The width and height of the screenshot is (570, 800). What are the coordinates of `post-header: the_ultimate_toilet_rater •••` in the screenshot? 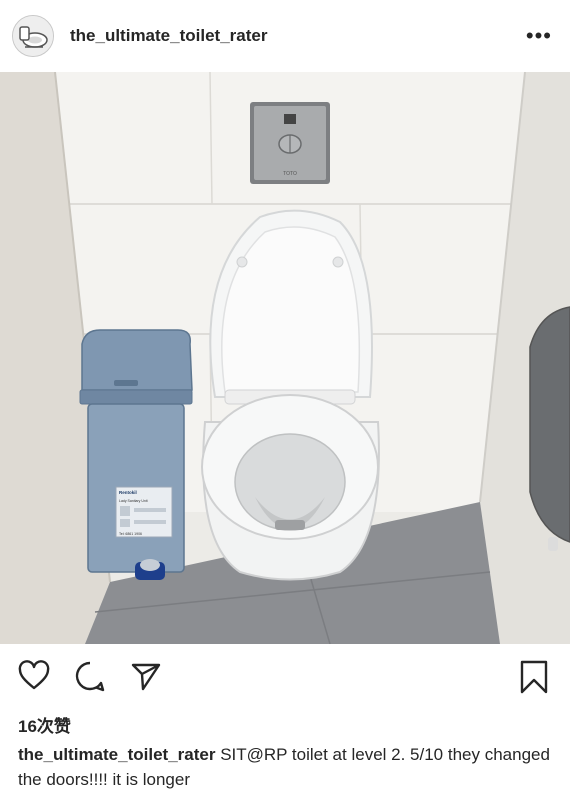 It's located at (285, 36).